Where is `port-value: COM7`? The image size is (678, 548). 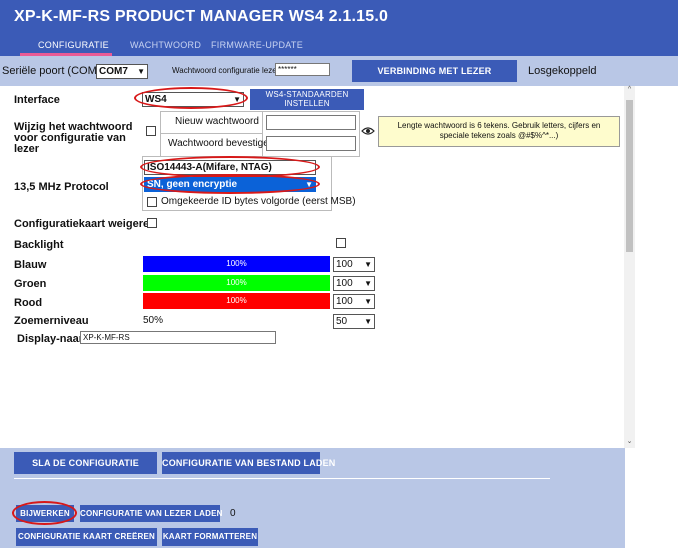 port-value: COM7 is located at coordinates (113, 71).